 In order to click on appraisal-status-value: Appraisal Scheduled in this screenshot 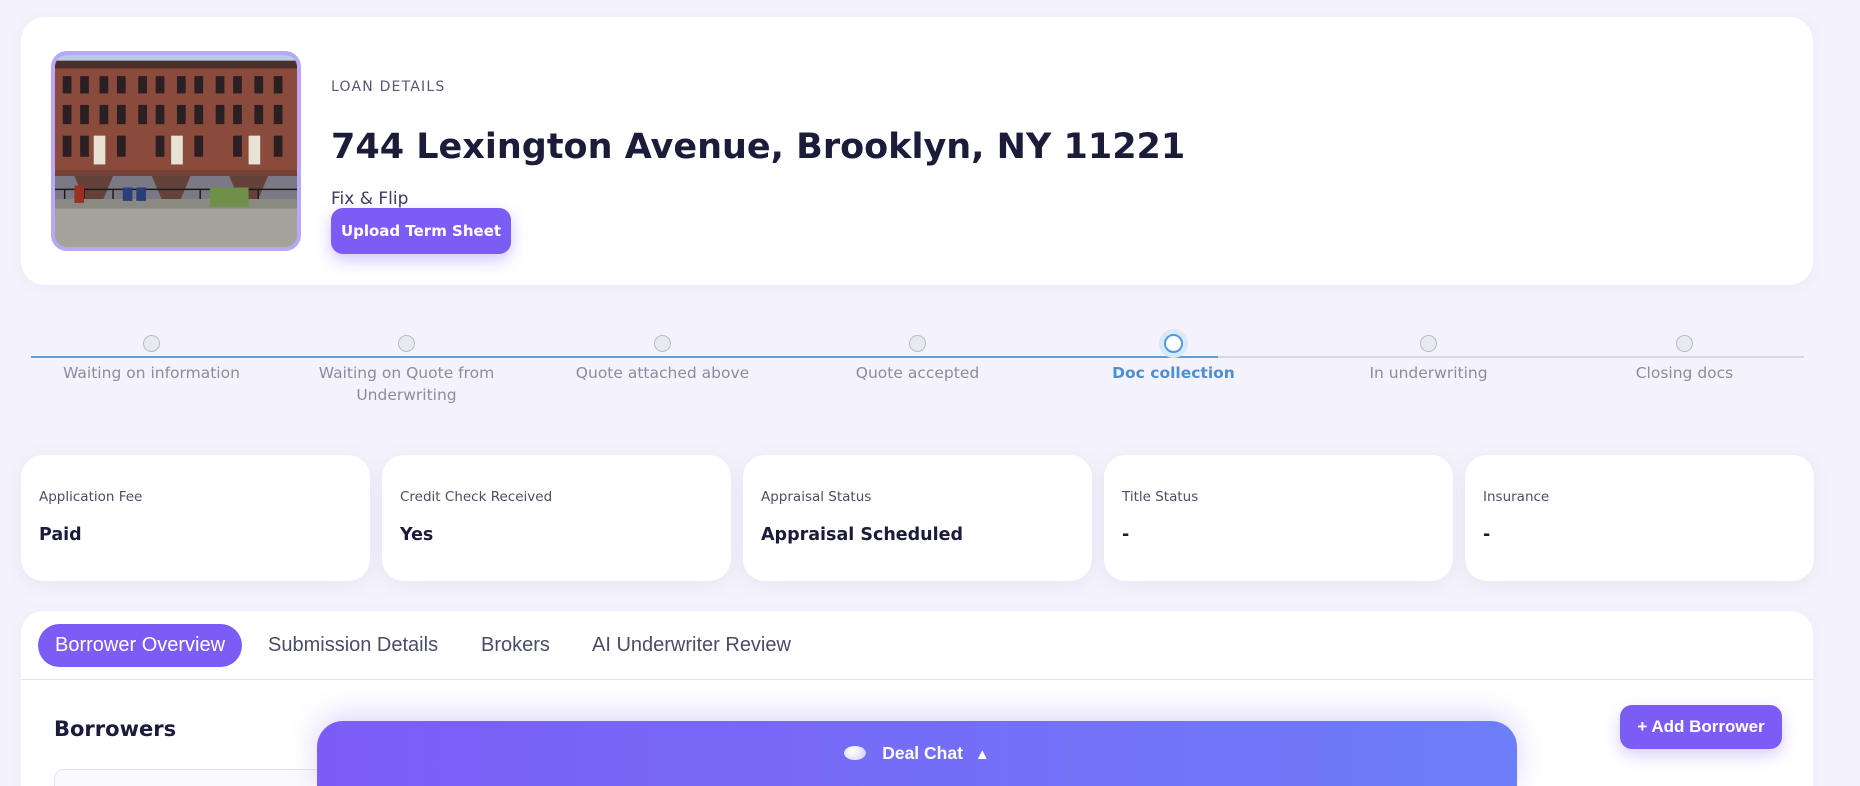, I will do `click(862, 535)`.